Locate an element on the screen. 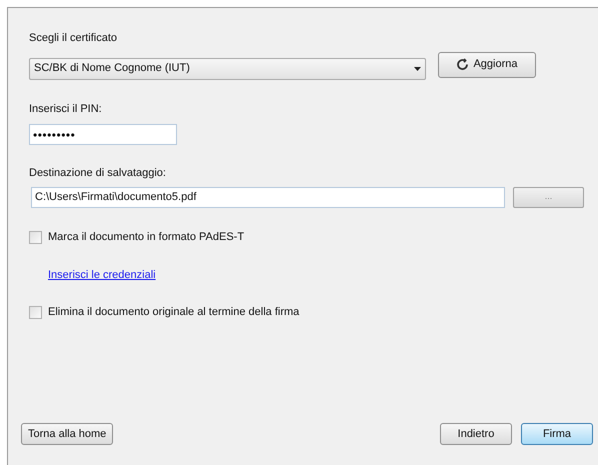 This screenshot has height=465, width=598. pin-field: ••••••••• is located at coordinates (103, 134).